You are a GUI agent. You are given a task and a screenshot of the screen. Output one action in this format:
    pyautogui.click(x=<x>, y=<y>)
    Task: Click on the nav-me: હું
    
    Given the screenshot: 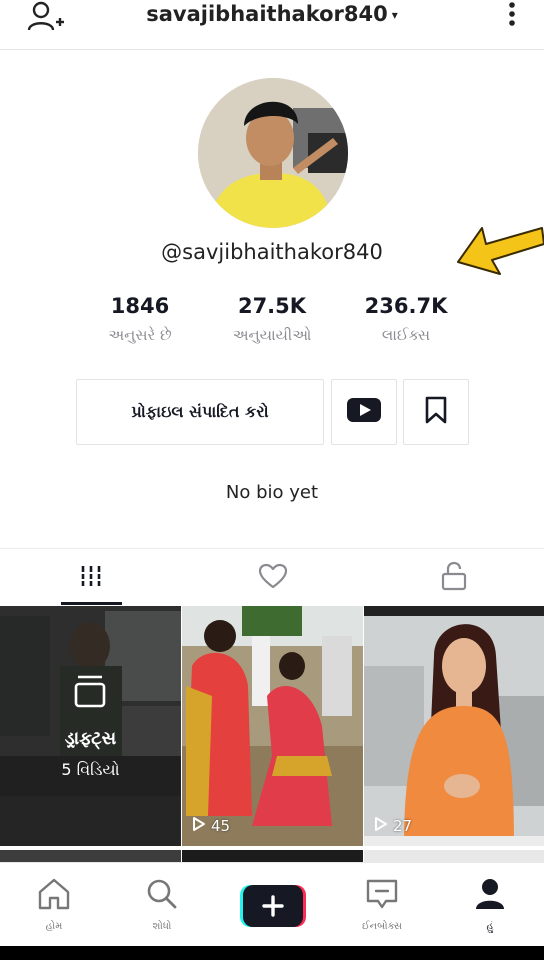 What is the action you would take?
    pyautogui.click(x=490, y=905)
    